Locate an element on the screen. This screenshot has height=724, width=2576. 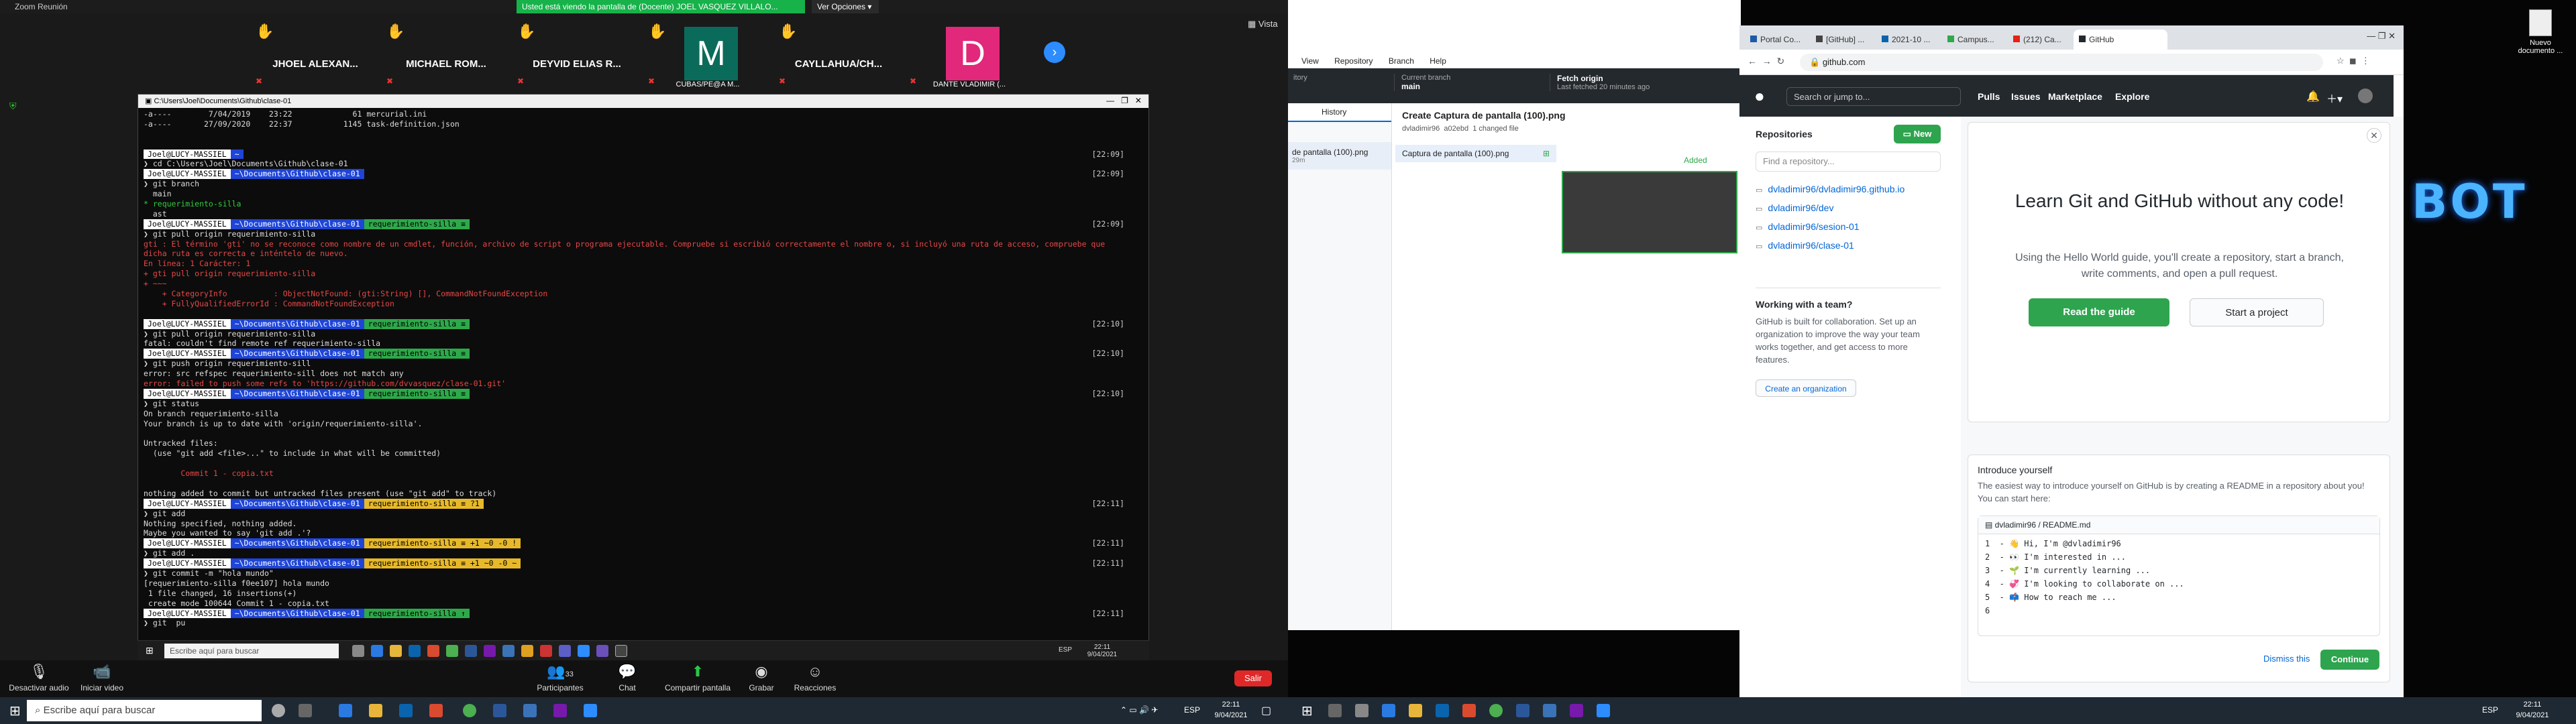
share-screen-button: ⬆ Compartir pantalla is located at coordinates (697, 677).